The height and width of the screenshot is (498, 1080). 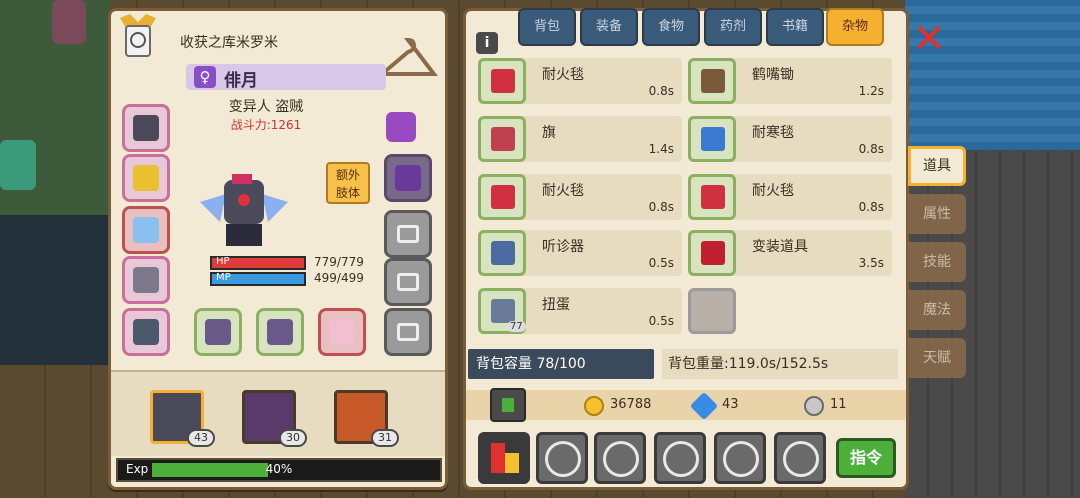 What do you see at coordinates (487, 43) in the screenshot?
I see `info-icon: i` at bounding box center [487, 43].